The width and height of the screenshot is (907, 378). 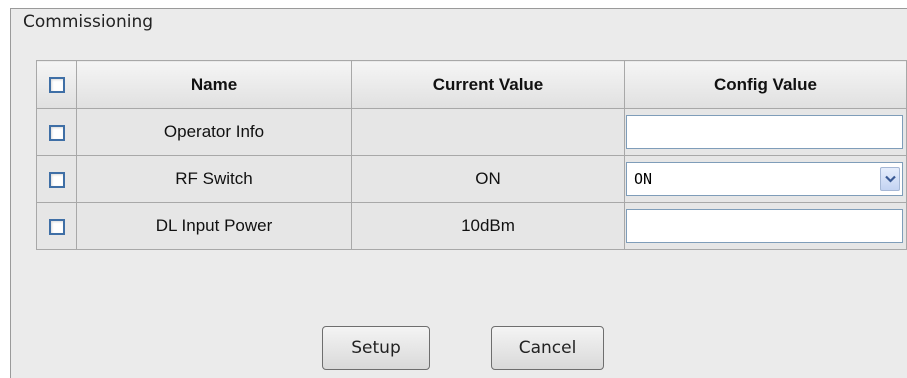 I want to click on row-config-cell: ON, so click(x=765, y=179).